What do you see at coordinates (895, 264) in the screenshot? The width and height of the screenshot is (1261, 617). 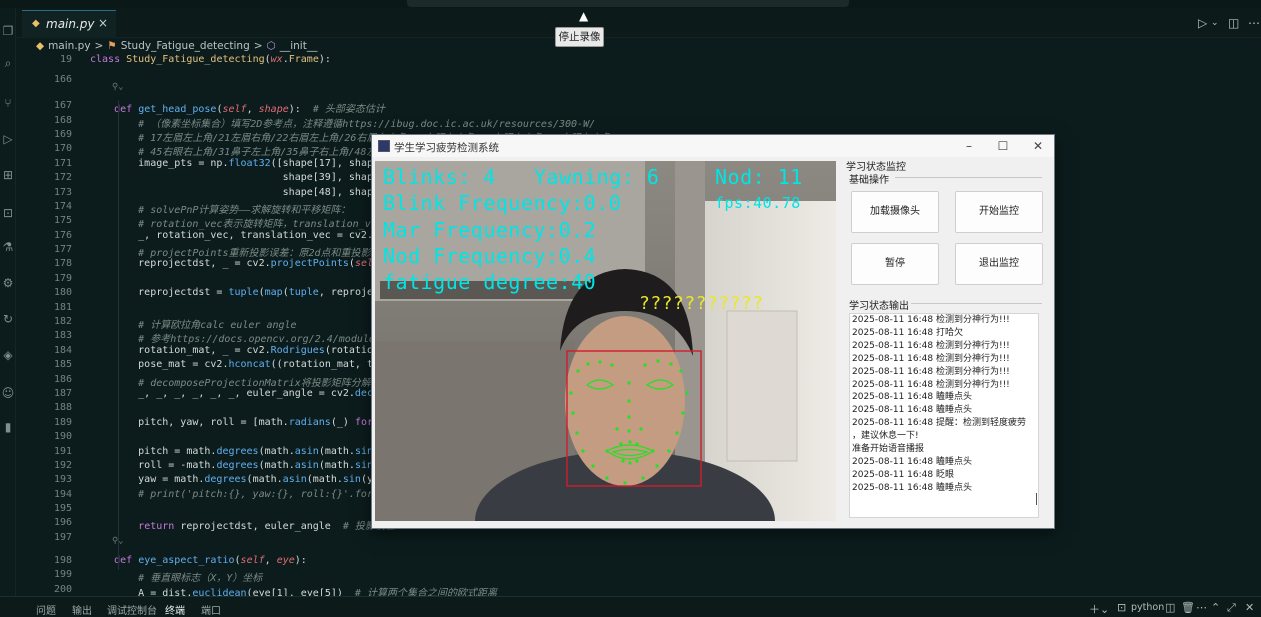 I see `pause-button: 暂停` at bounding box center [895, 264].